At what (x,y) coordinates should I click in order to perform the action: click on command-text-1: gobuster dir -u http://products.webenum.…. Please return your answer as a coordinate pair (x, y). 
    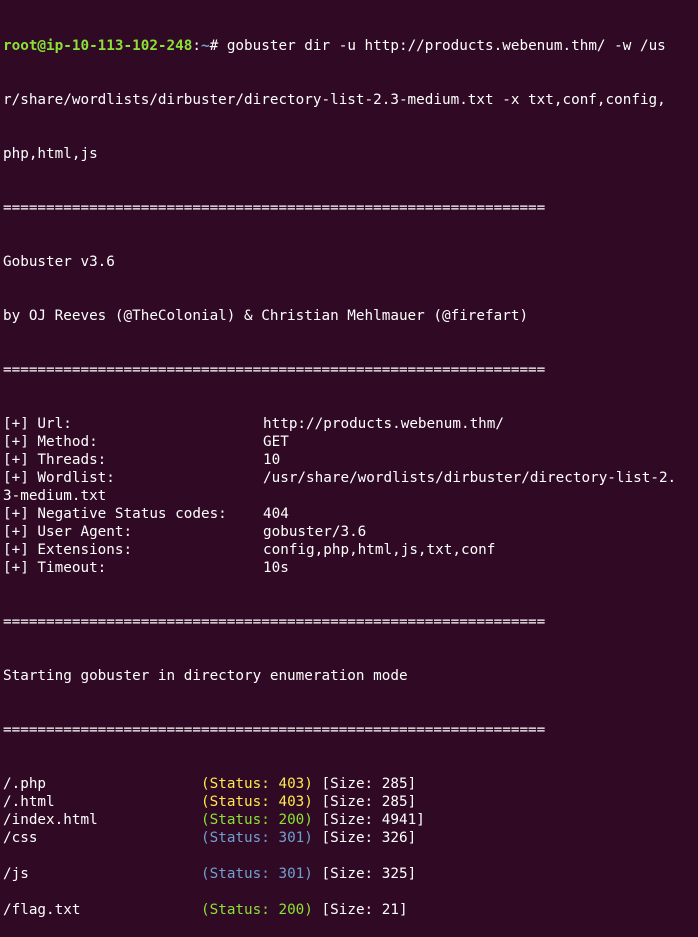
    Looking at the image, I should click on (446, 46).